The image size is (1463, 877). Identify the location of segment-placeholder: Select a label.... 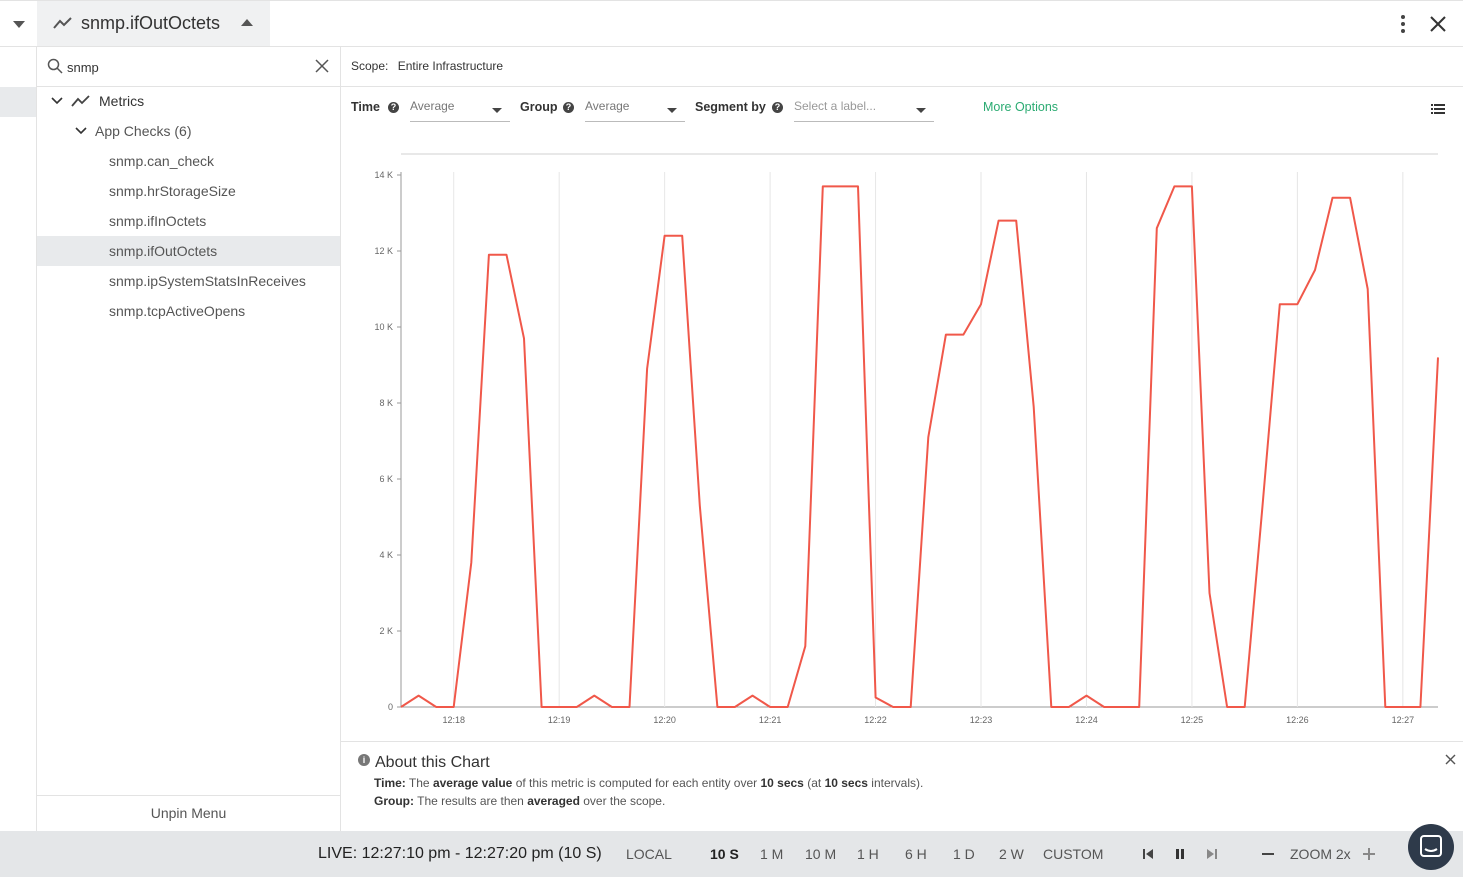
(835, 106).